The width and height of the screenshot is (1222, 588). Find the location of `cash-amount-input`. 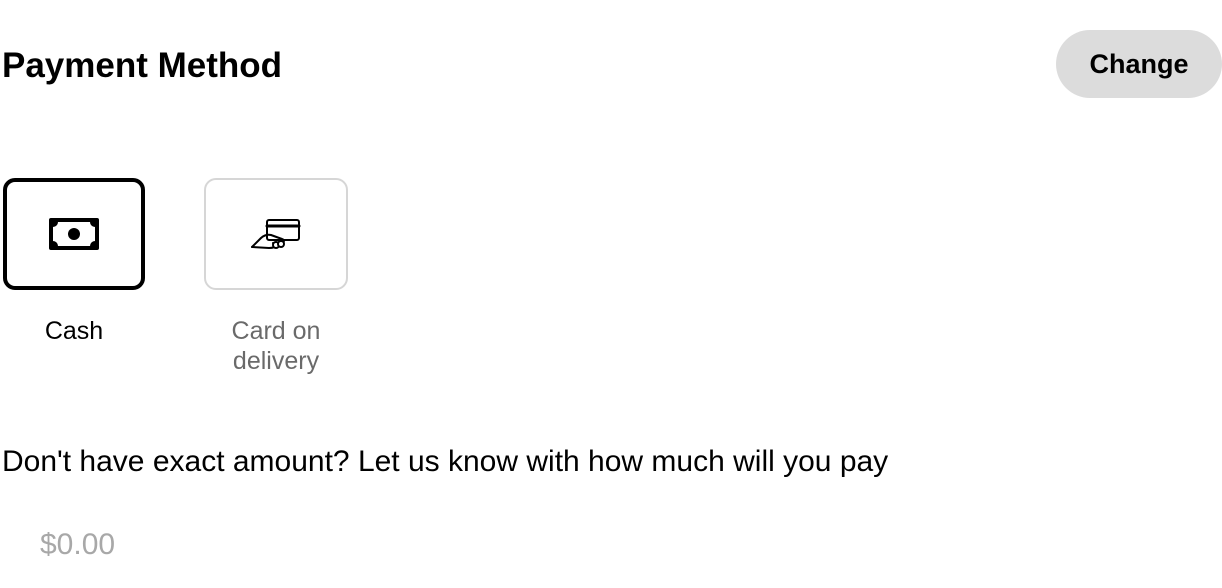

cash-amount-input is located at coordinates (240, 545).